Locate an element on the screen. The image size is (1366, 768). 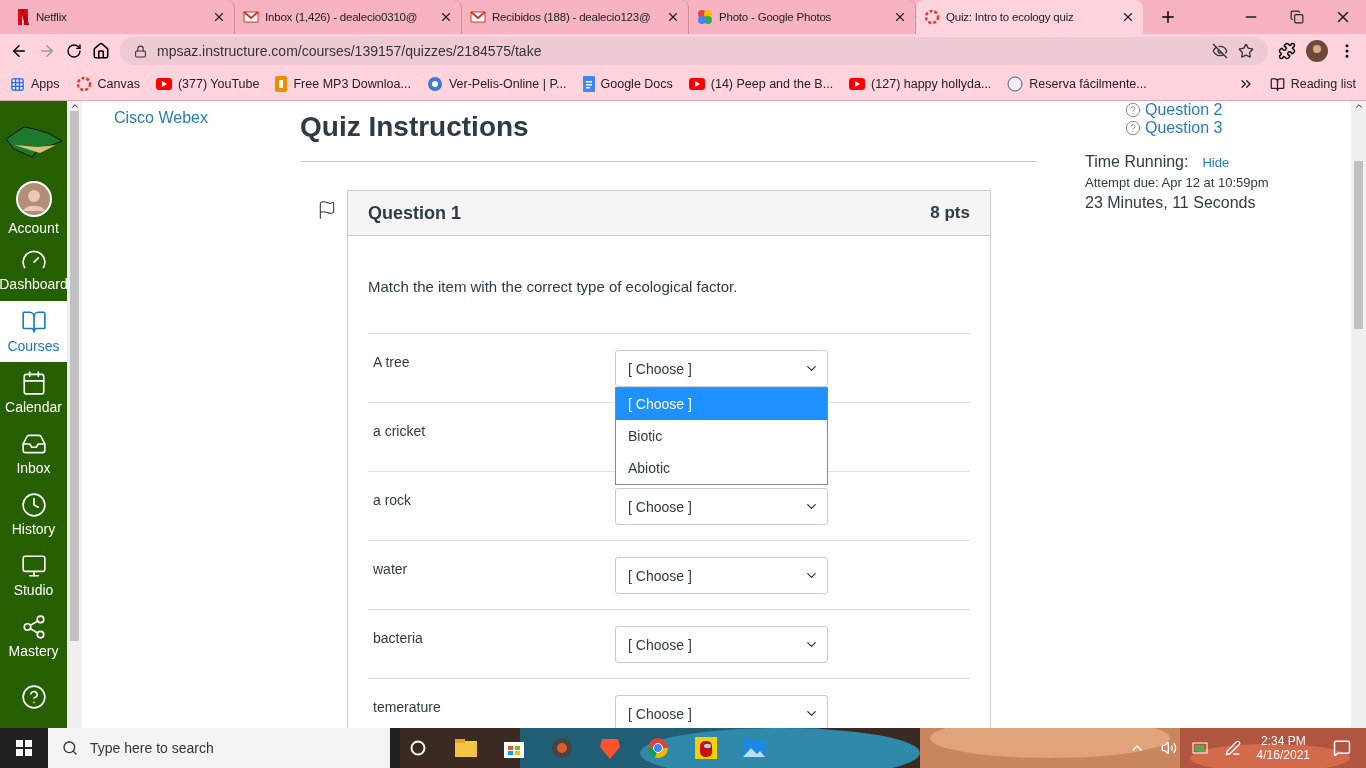
restore-icon is located at coordinates (1297, 17).